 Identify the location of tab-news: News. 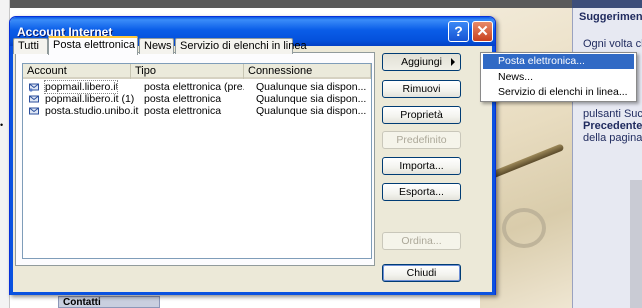
(156, 46).